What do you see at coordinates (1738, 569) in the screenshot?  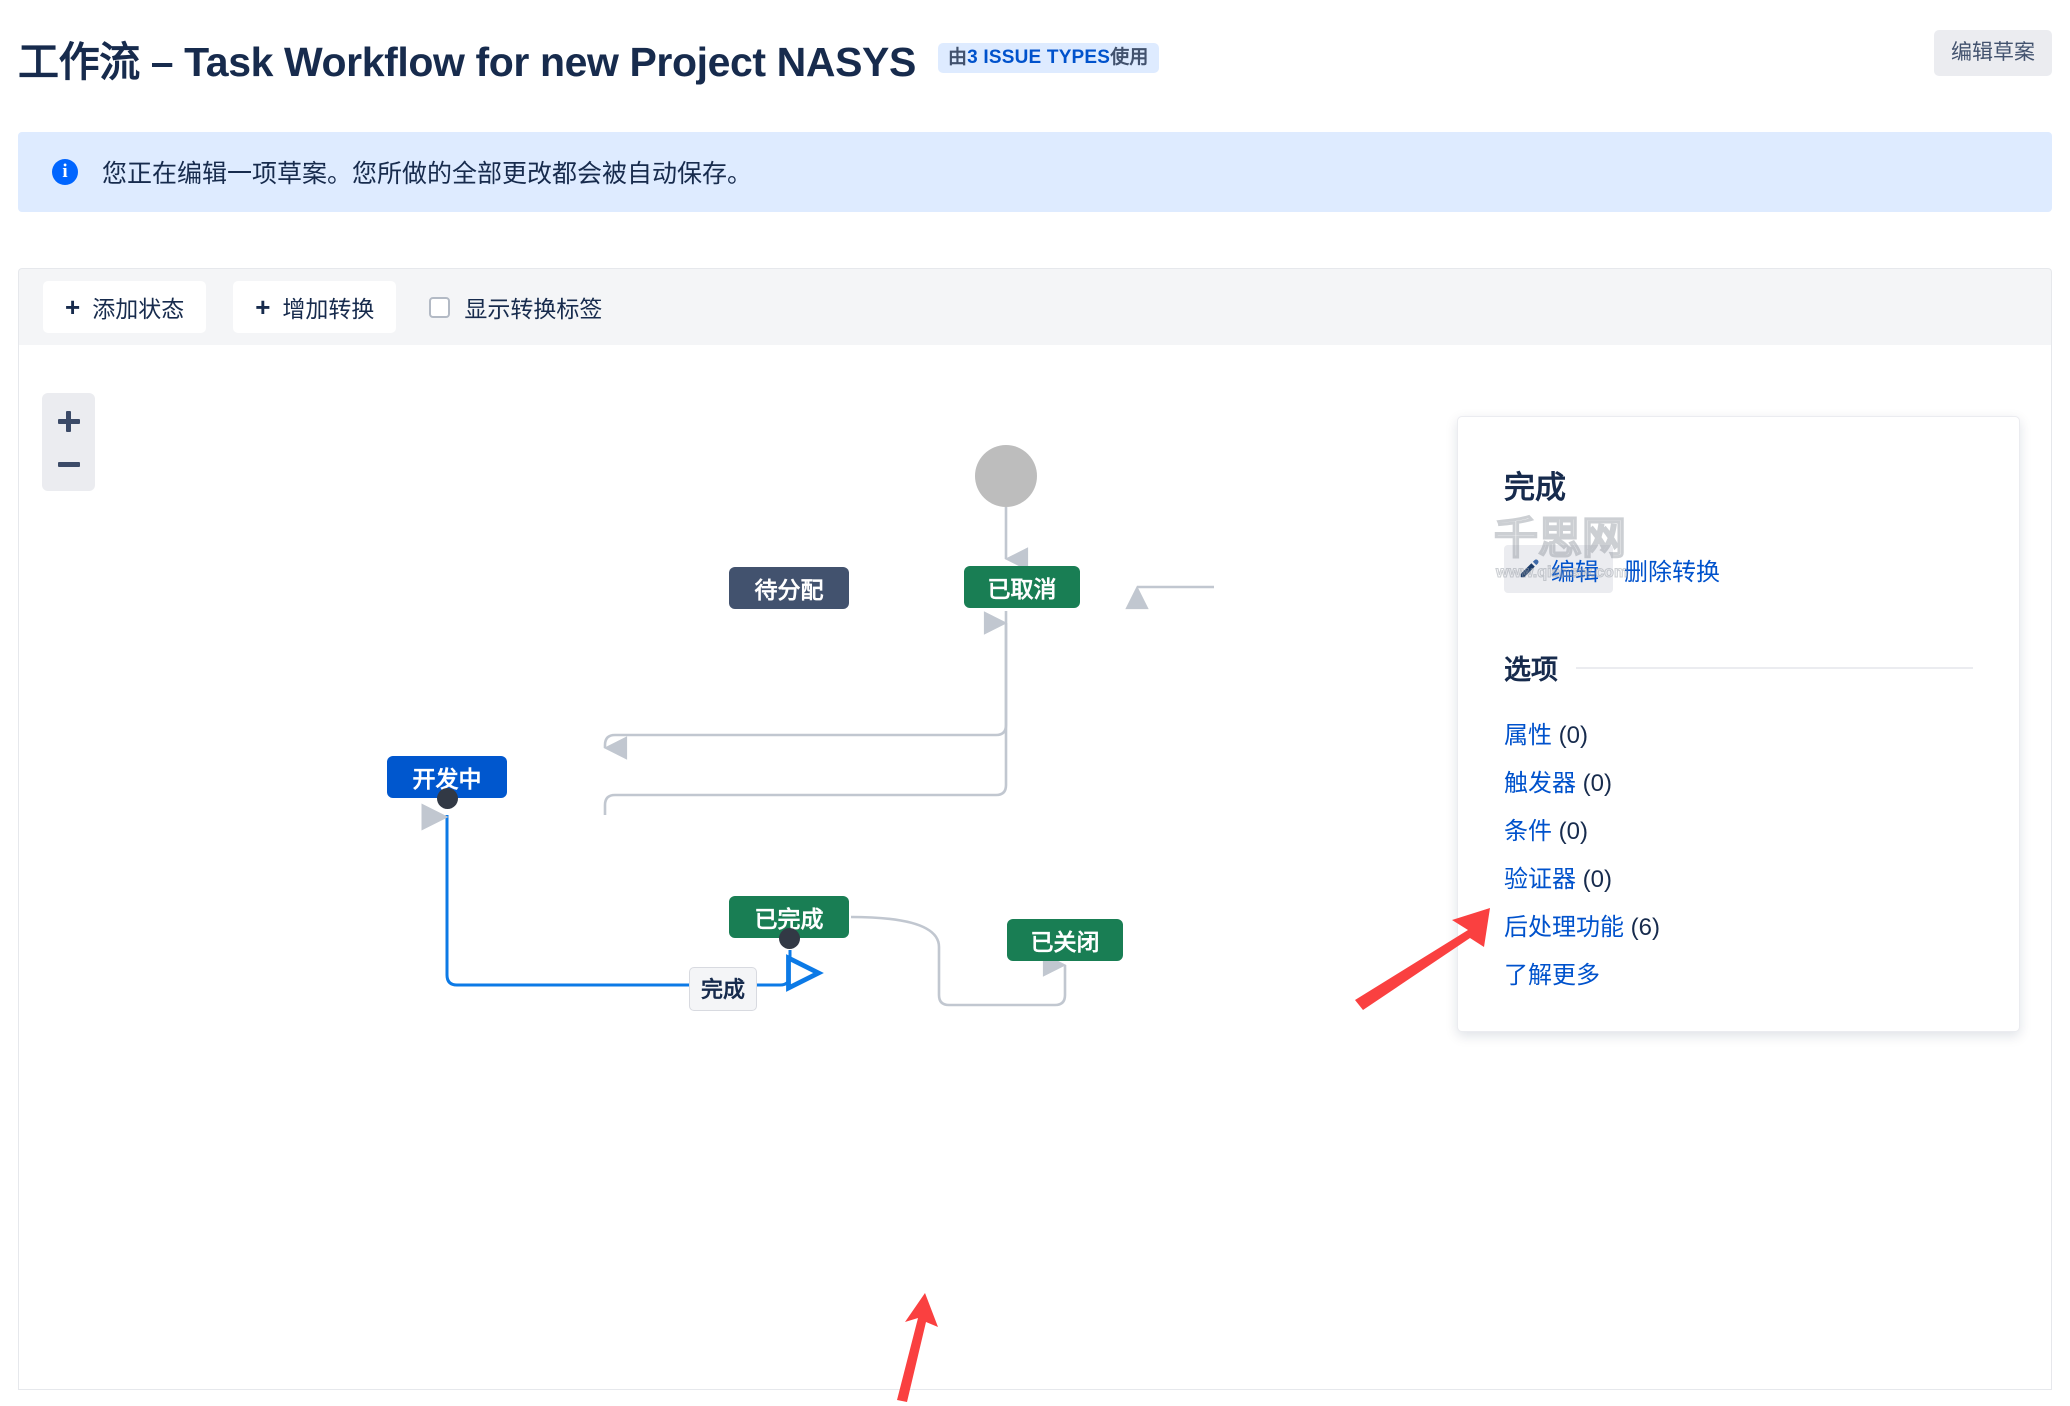 I see `panel-actions: 编辑 删除转换` at bounding box center [1738, 569].